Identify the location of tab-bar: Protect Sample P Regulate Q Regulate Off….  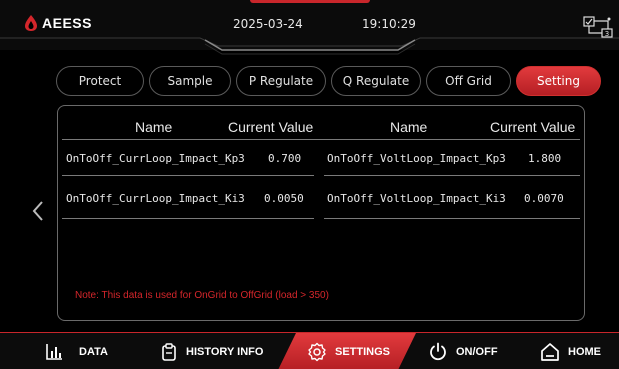
(331, 82).